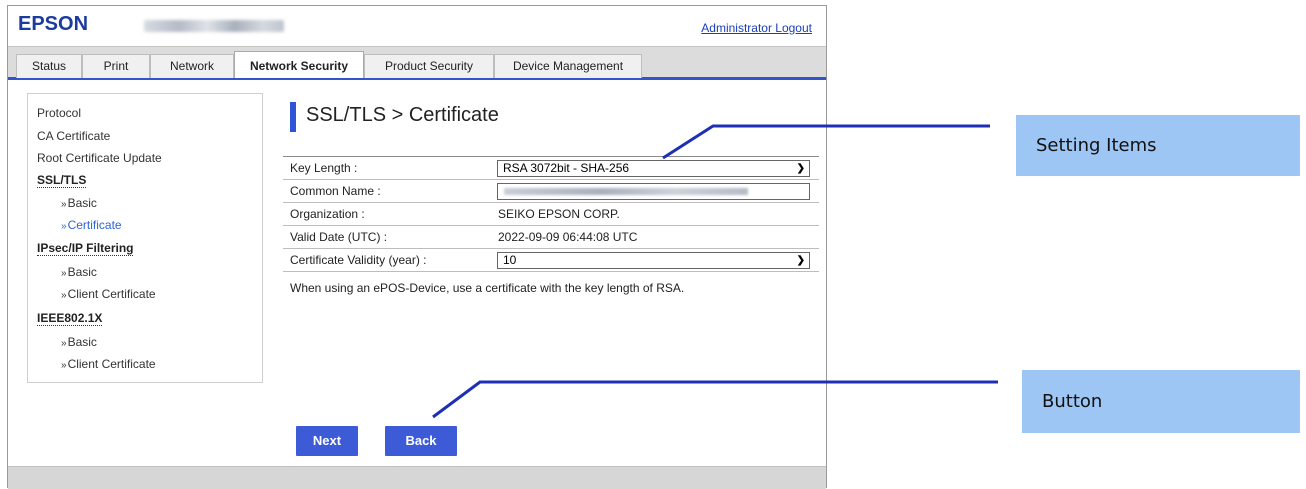  What do you see at coordinates (1161, 401) in the screenshot?
I see `button-callout: Button` at bounding box center [1161, 401].